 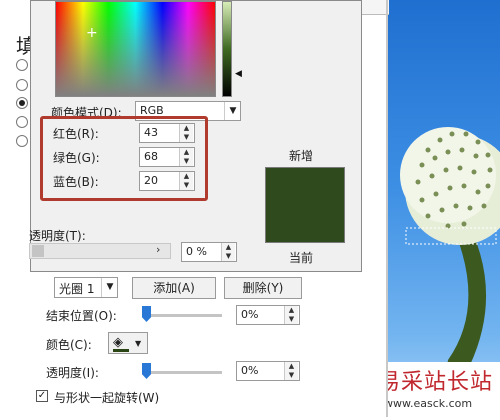 I want to click on luminance-slider, so click(x=227, y=49).